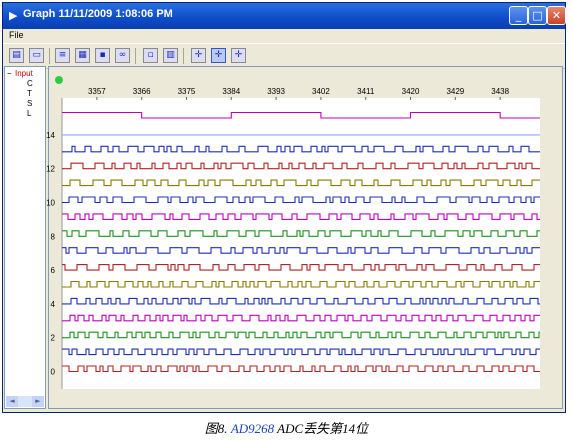 Image resolution: width=573 pixels, height=442 pixels. I want to click on y-tick-label: 2, so click(53, 338).